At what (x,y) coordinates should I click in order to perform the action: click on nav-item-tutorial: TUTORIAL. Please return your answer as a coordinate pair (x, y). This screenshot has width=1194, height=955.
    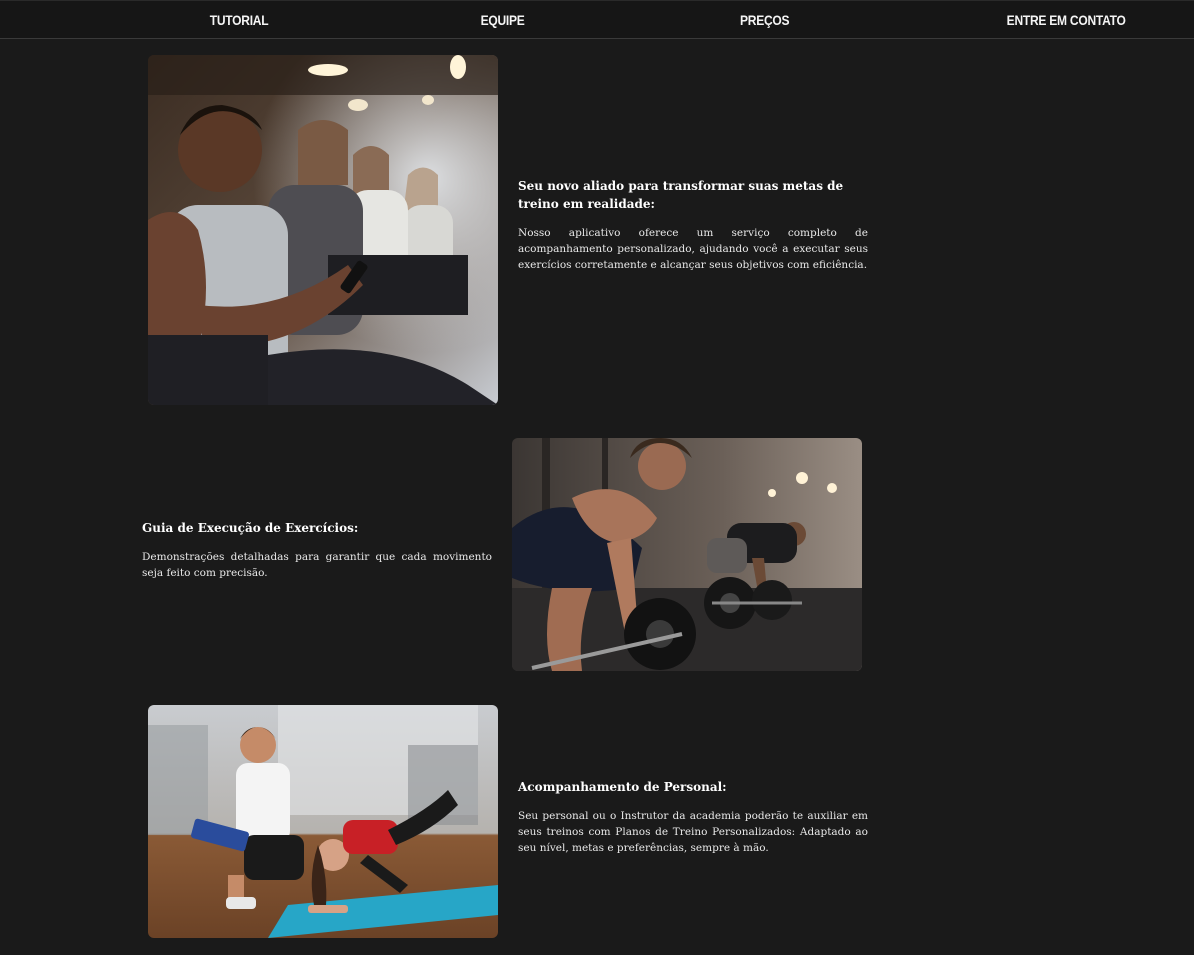
    Looking at the image, I should click on (239, 20).